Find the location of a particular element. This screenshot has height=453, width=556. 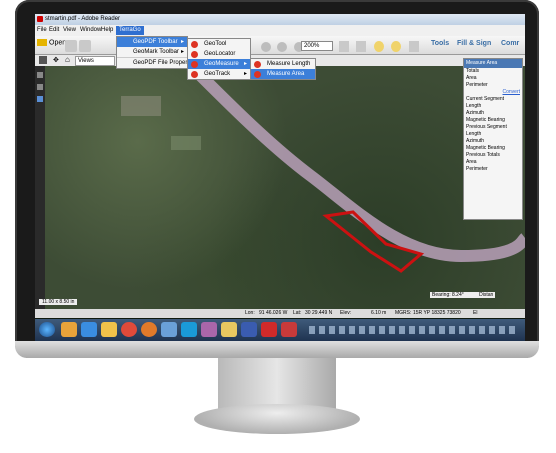

elev-value: 6.10 m is located at coordinates (379, 313).